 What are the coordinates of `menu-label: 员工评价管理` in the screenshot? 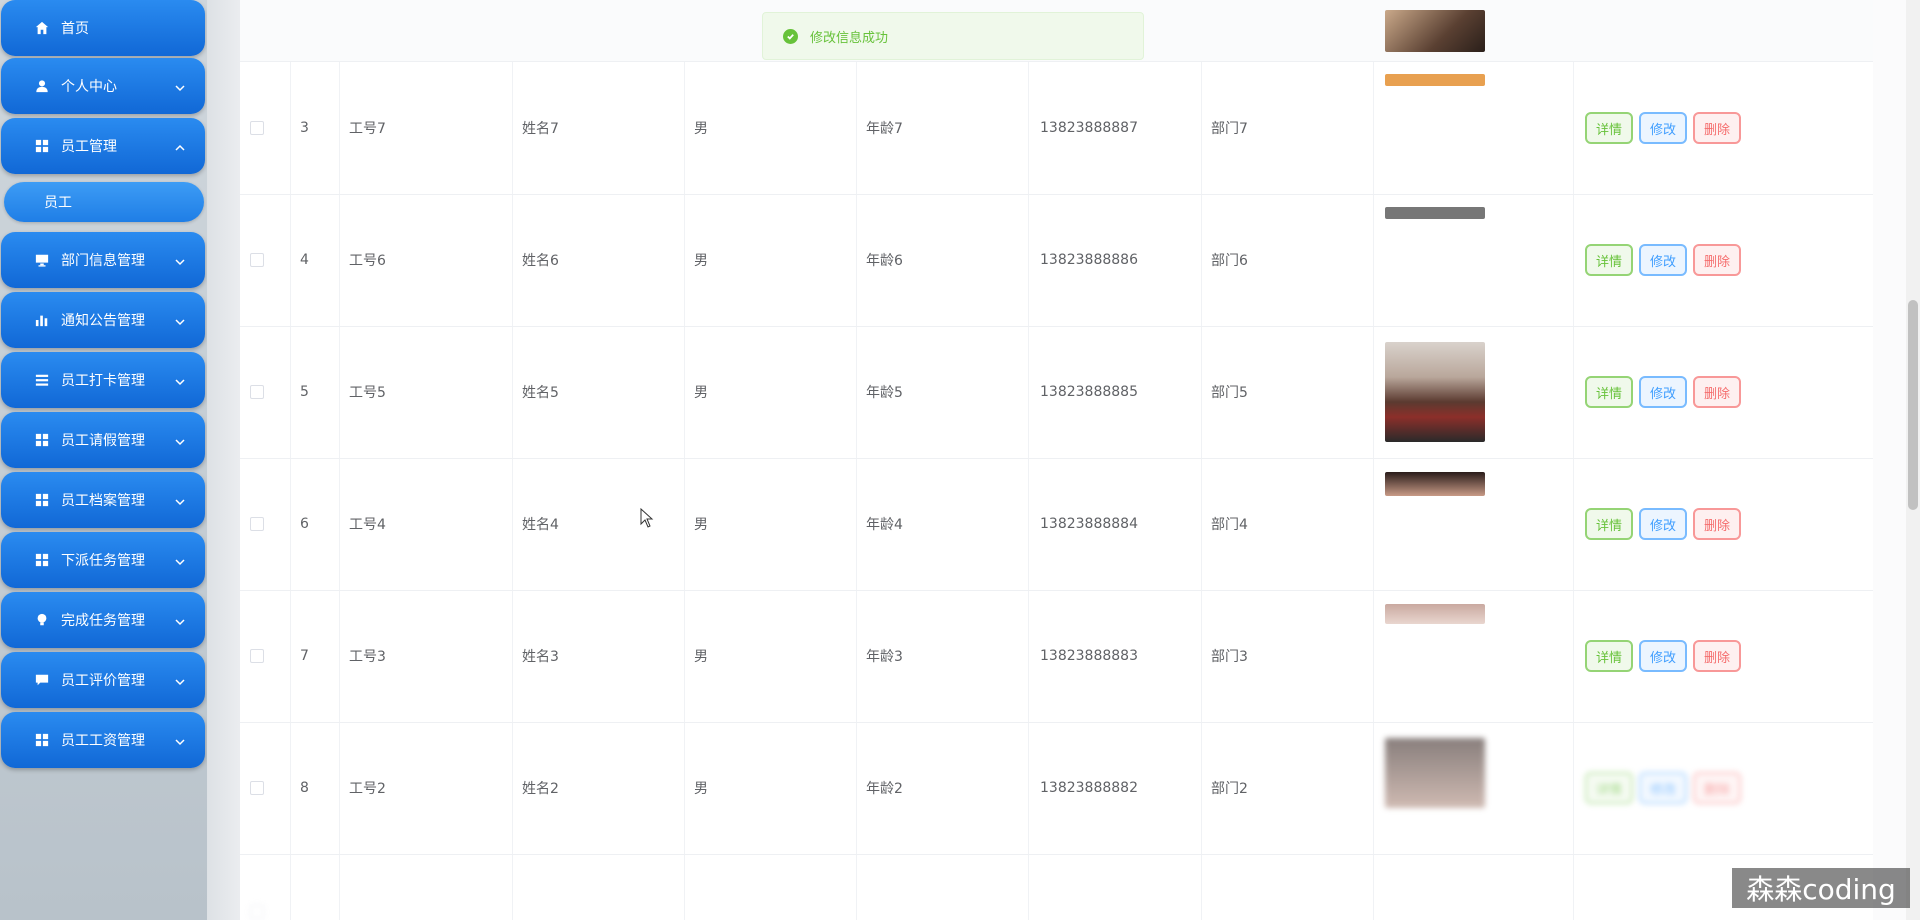 It's located at (103, 681).